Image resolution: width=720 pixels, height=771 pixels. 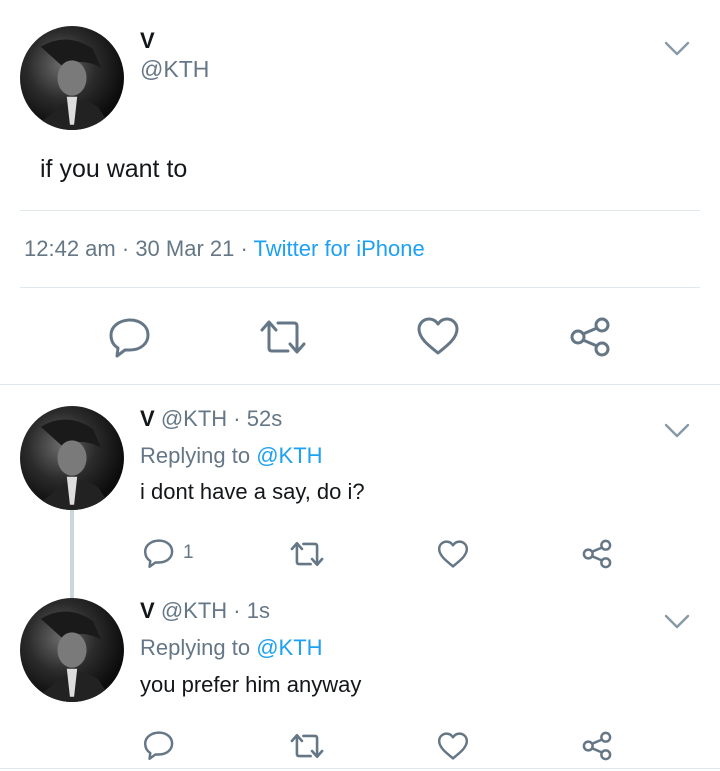 What do you see at coordinates (114, 169) in the screenshot?
I see `tweet-text: if you want to` at bounding box center [114, 169].